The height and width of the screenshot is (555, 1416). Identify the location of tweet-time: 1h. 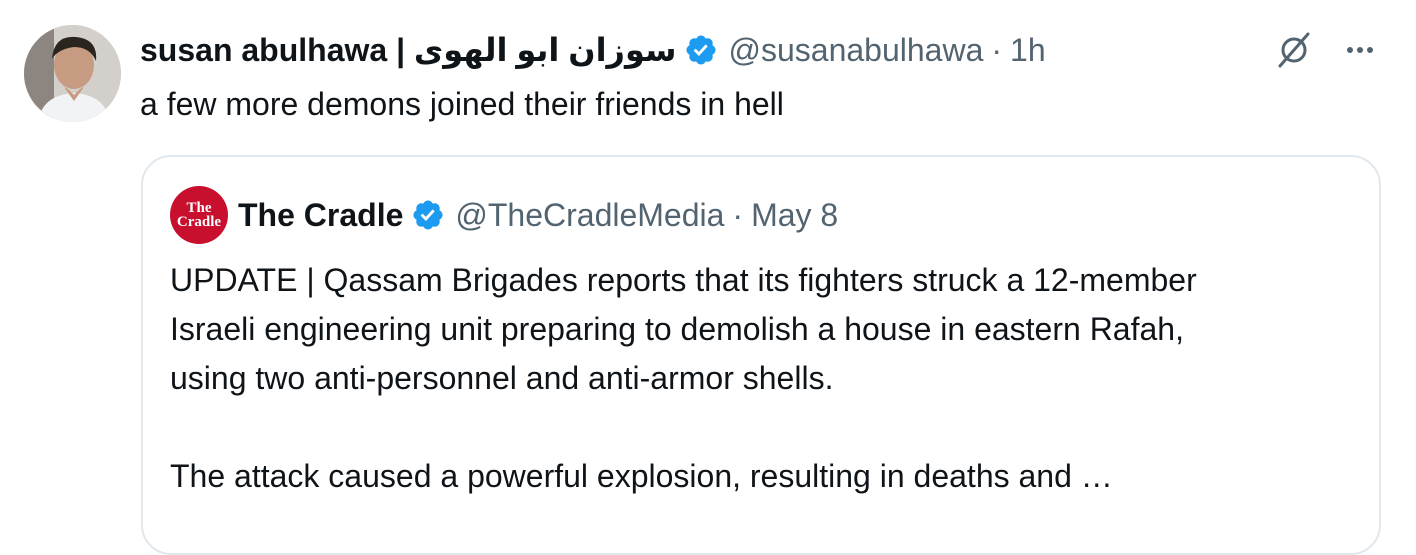
(1028, 50).